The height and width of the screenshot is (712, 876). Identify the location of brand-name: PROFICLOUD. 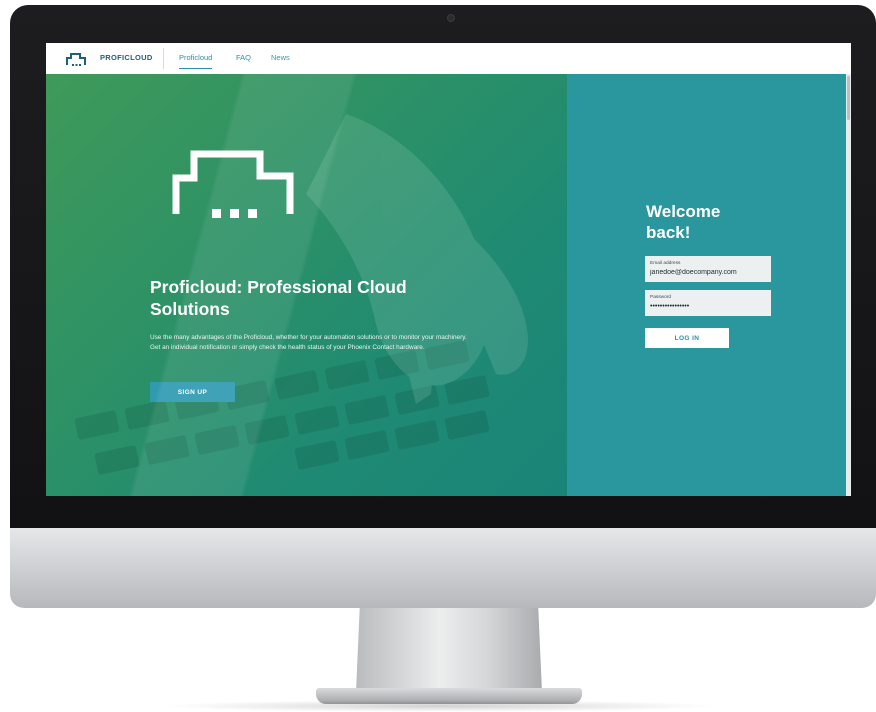
(126, 57).